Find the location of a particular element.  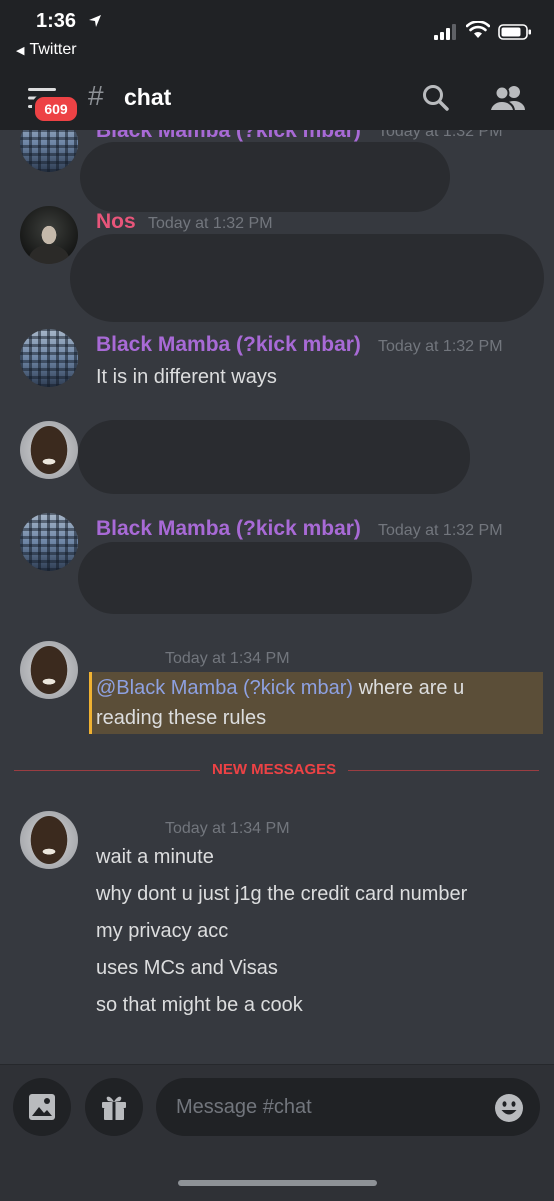

status-time: 1:36 is located at coordinates (56, 21).